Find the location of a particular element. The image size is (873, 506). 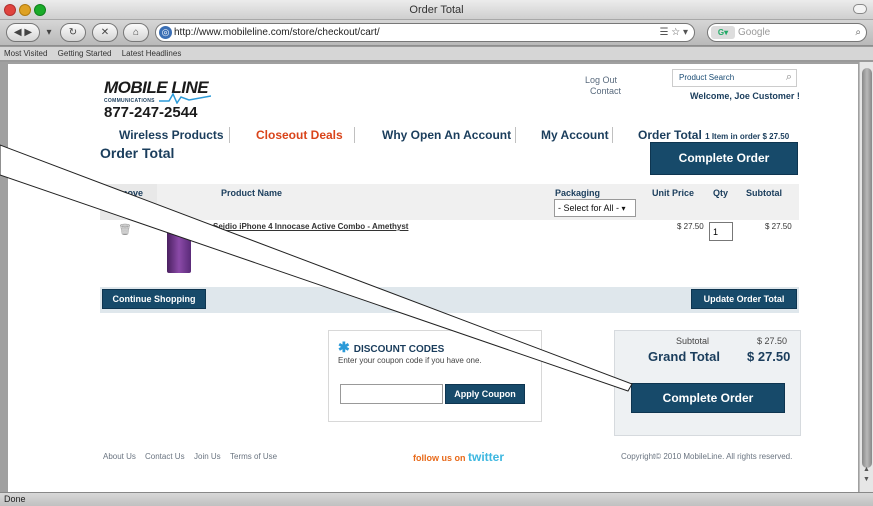

status-bar: Done is located at coordinates (436, 499).